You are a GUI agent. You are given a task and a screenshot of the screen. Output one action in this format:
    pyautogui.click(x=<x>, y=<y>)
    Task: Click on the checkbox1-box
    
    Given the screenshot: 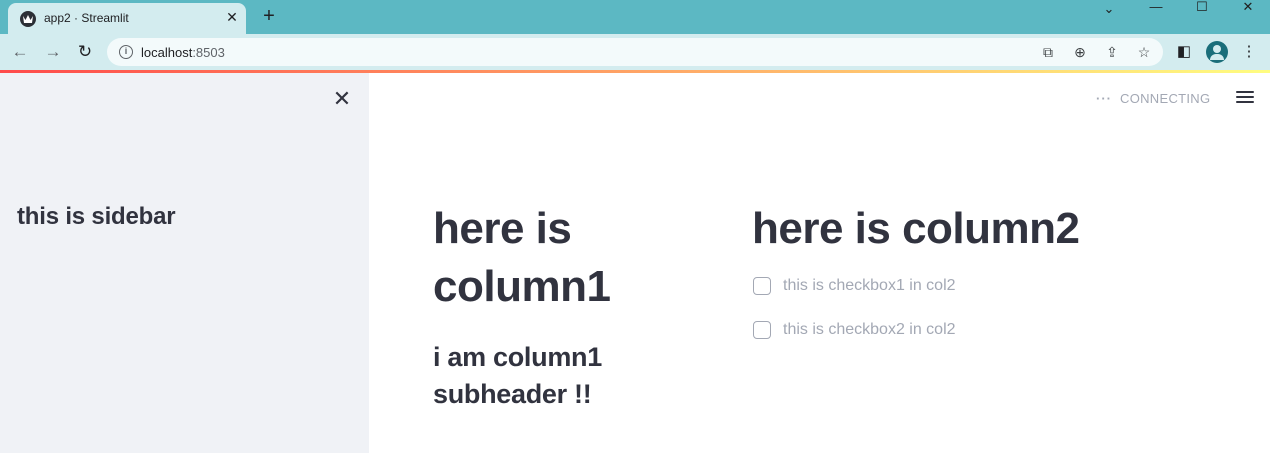 What is the action you would take?
    pyautogui.click(x=762, y=286)
    